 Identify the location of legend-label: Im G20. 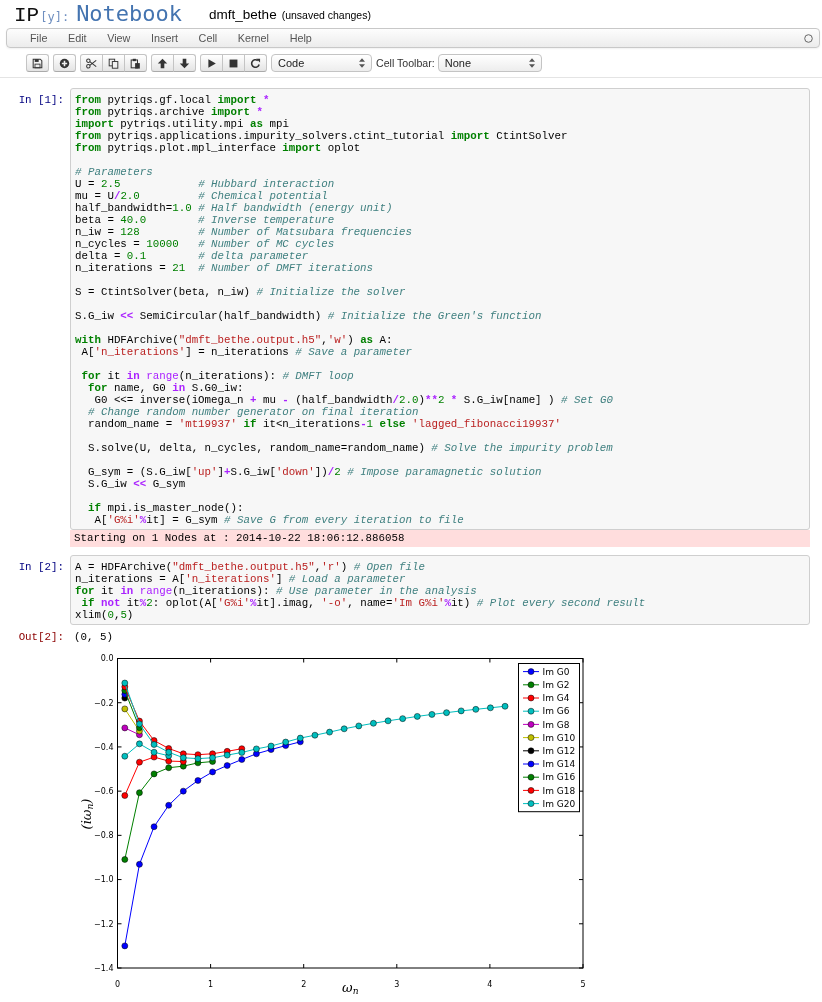
(559, 804).